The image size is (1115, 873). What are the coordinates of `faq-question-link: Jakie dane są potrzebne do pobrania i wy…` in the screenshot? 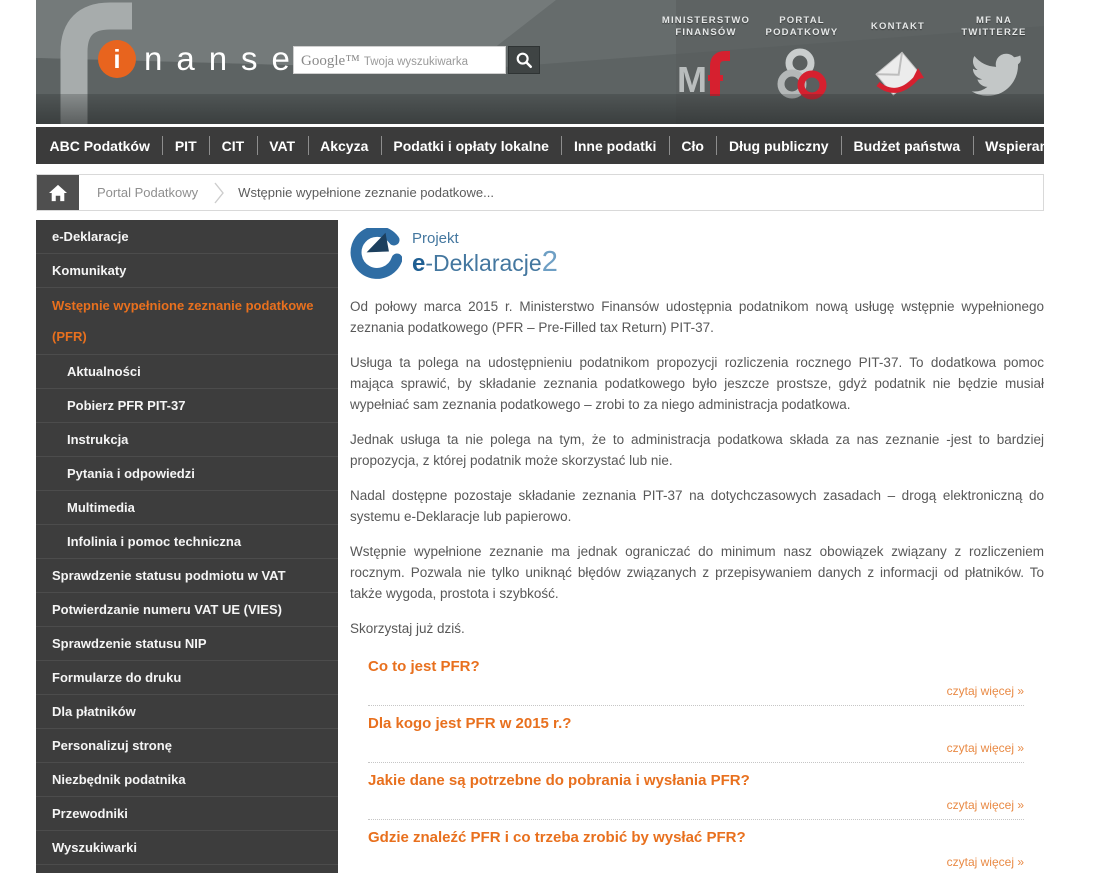 It's located at (696, 780).